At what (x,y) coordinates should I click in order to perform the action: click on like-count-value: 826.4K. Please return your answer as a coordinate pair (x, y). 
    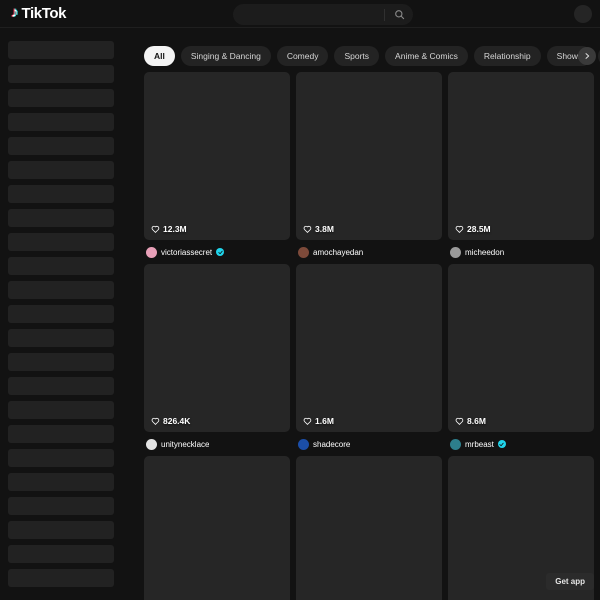
    Looking at the image, I should click on (177, 421).